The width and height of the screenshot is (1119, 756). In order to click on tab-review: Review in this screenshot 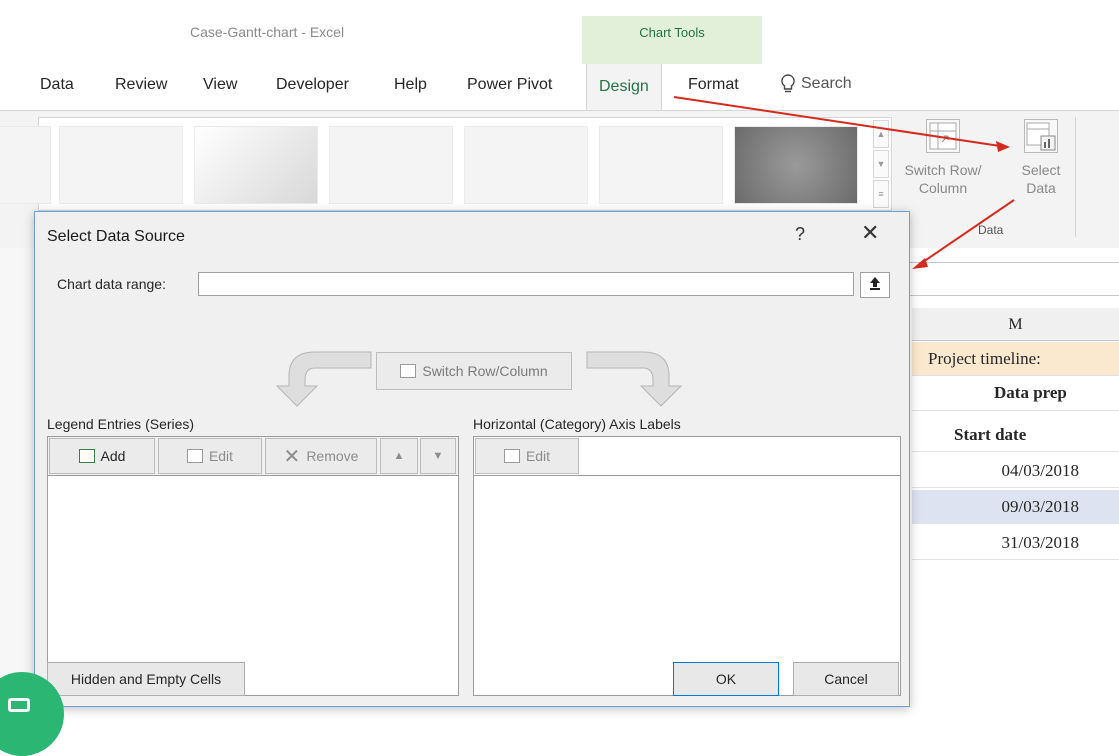, I will do `click(141, 85)`.